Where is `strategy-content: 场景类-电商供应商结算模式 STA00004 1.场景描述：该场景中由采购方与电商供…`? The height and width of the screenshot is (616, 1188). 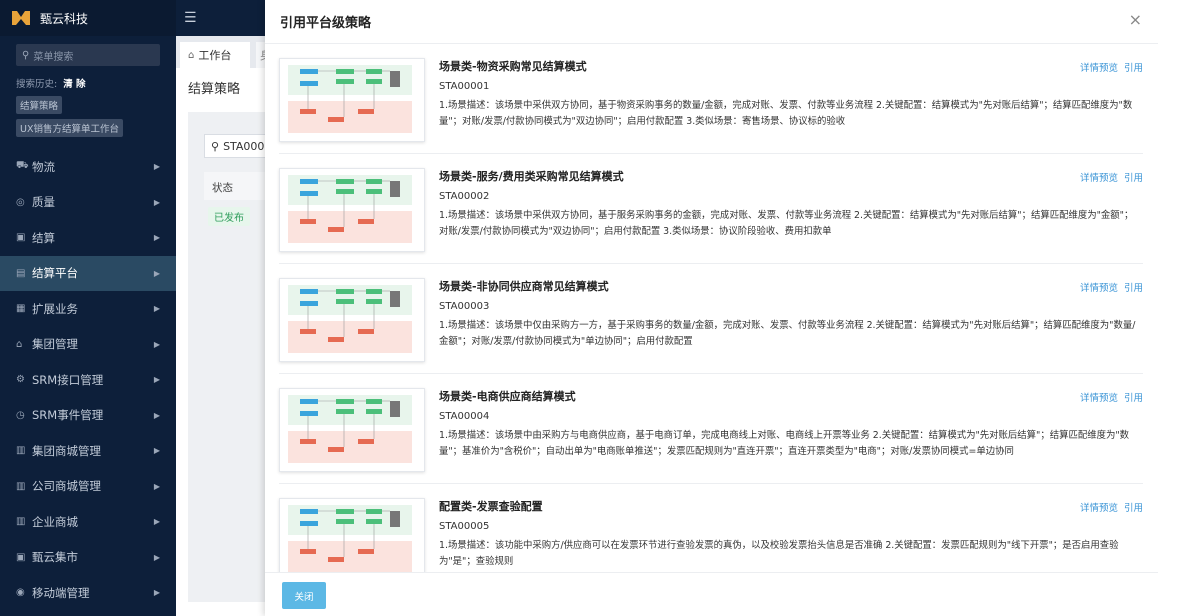 strategy-content: 场景类-电商供应商结算模式 STA00004 1.场景描述：该场景中由采购方与电商供… is located at coordinates (789, 424).